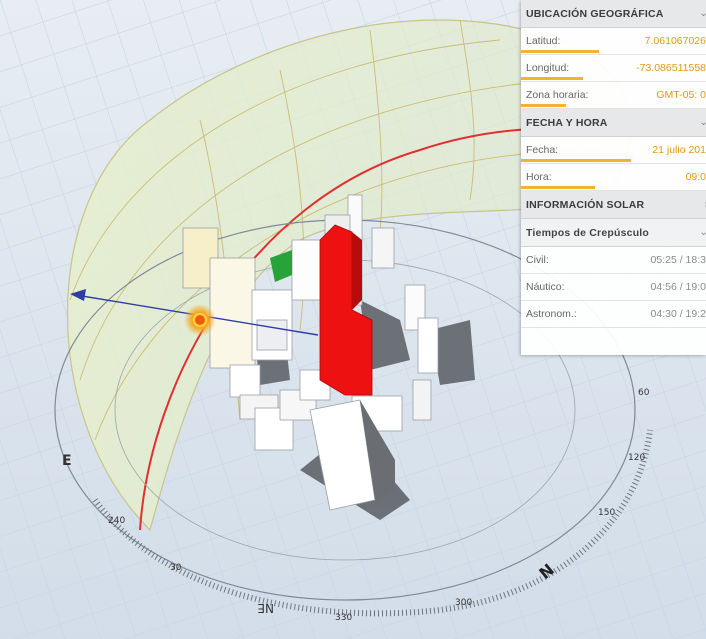 The image size is (706, 639). Describe the element at coordinates (613, 41) in the screenshot. I see `latitude-row: Latitud: 7.061067026` at that location.